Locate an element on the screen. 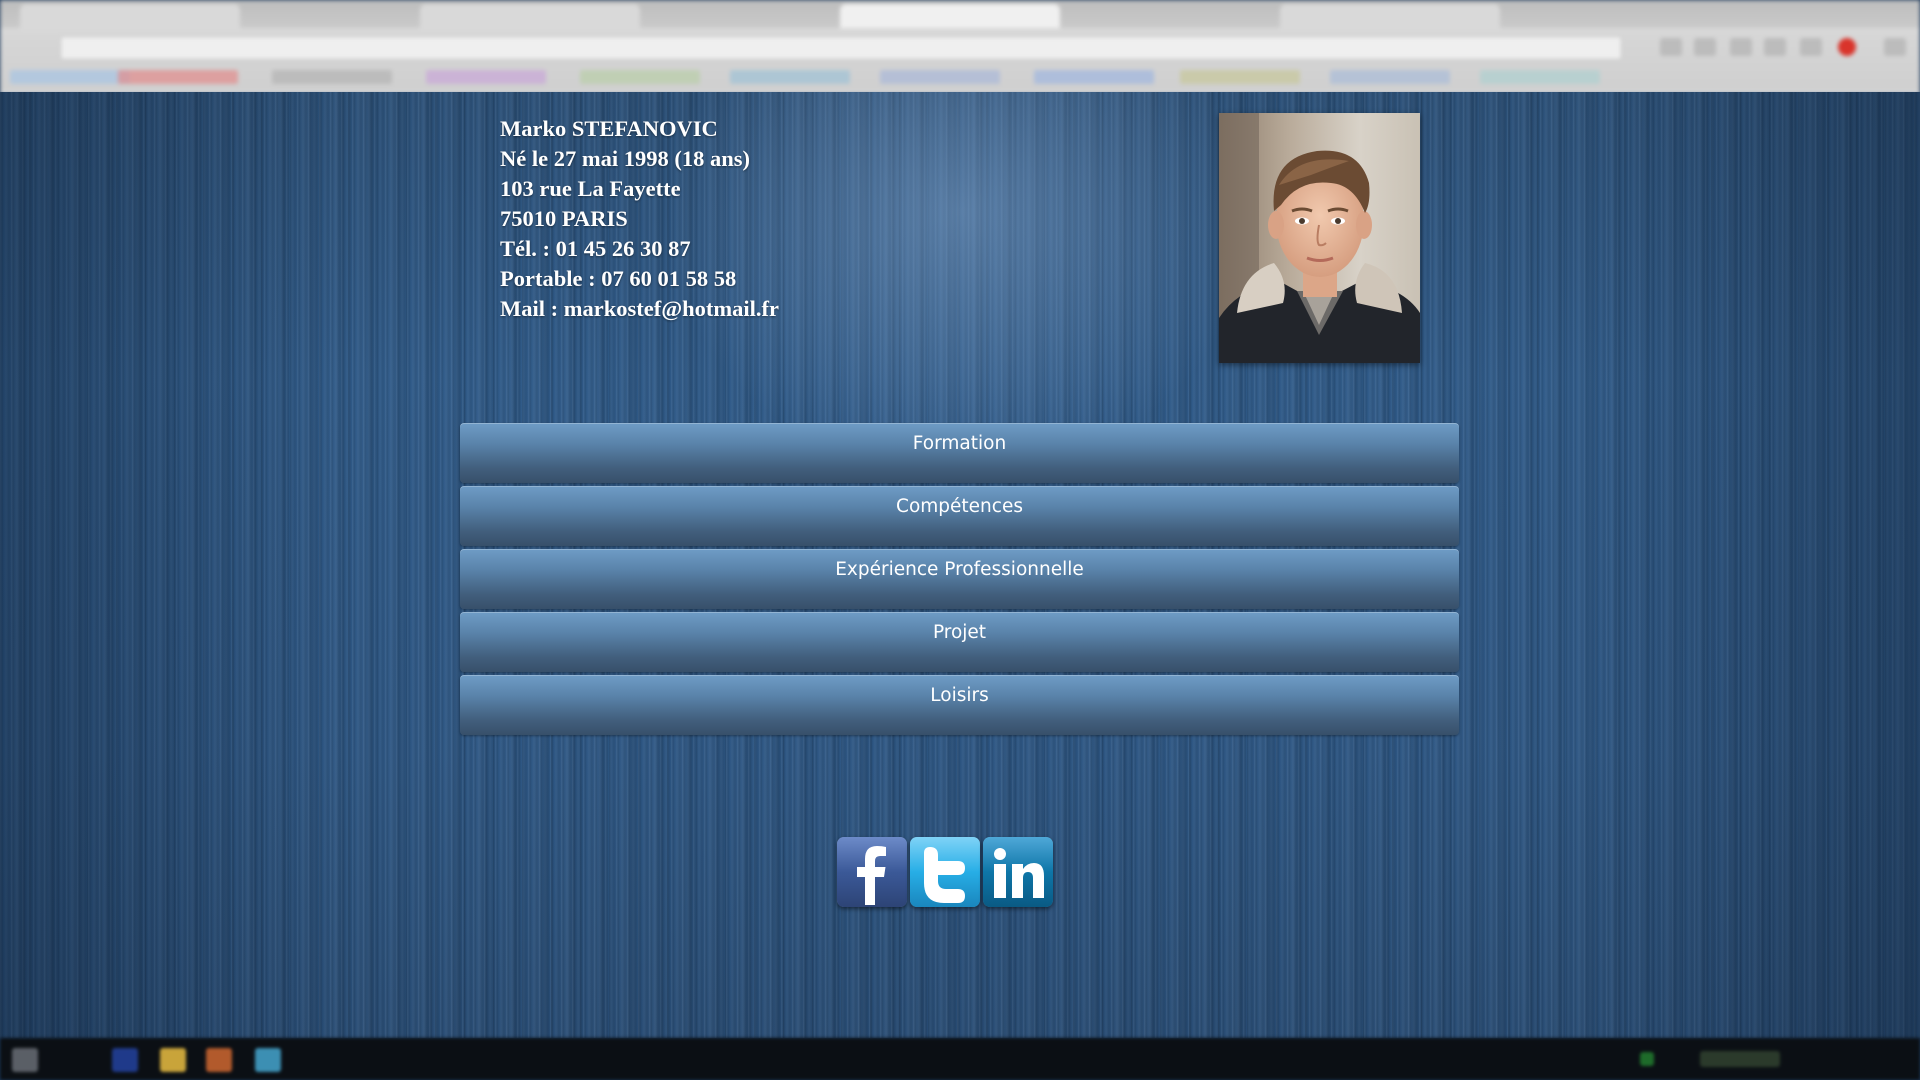 Image resolution: width=1920 pixels, height=1080 pixels. email-address: Mail : markostef@hotmail.fr is located at coordinates (639, 308).